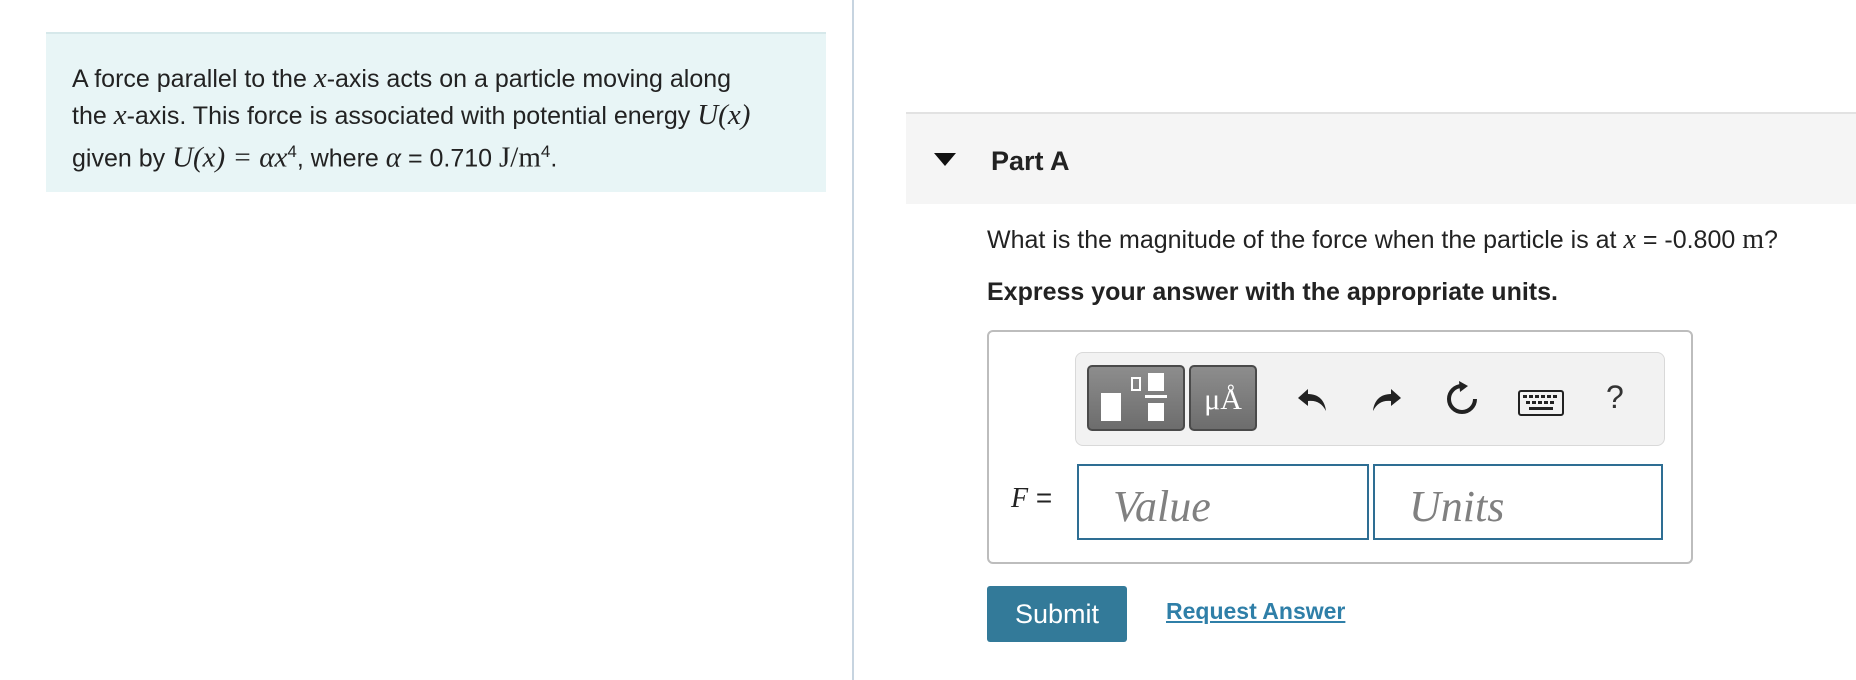 The image size is (1856, 680). Describe the element at coordinates (724, 115) in the screenshot. I see `math-potential: U(x)` at that location.